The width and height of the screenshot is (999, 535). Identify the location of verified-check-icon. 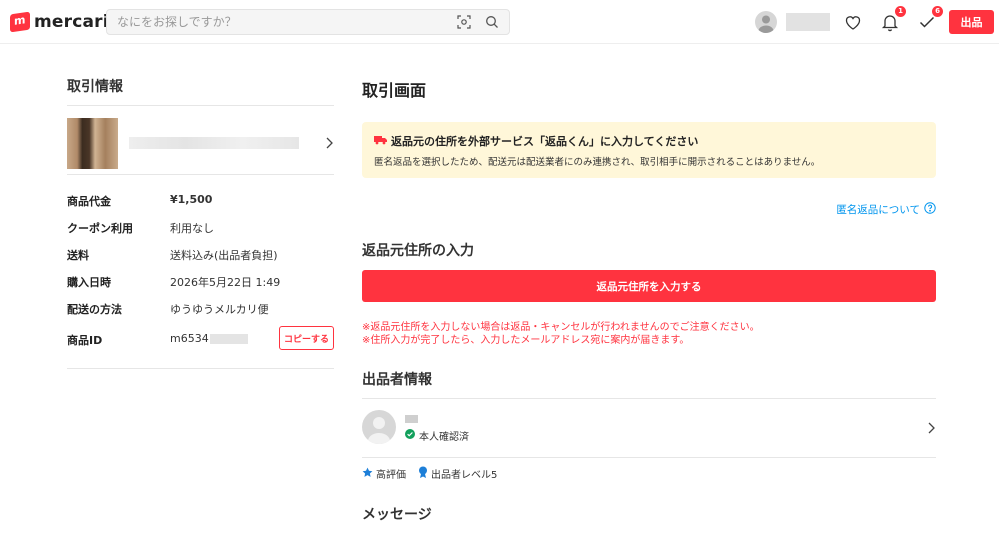
(410, 435).